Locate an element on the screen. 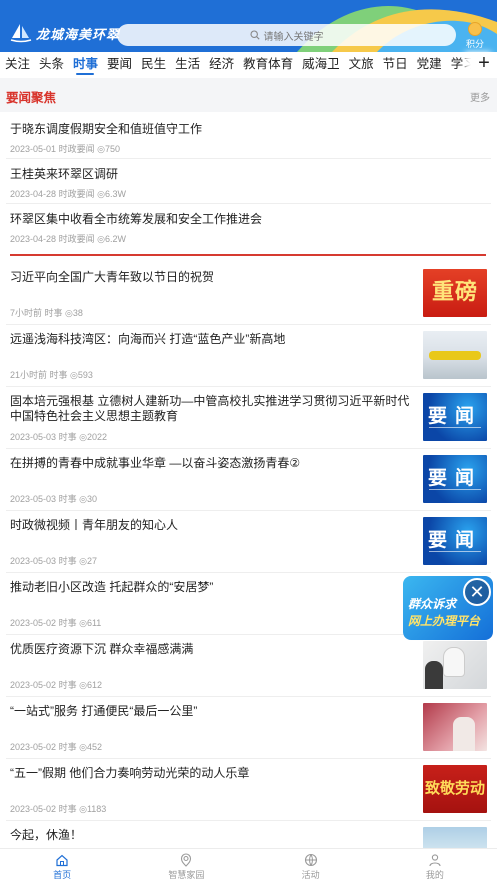  thumbnail-text: 致敬劳动 is located at coordinates (454, 788).